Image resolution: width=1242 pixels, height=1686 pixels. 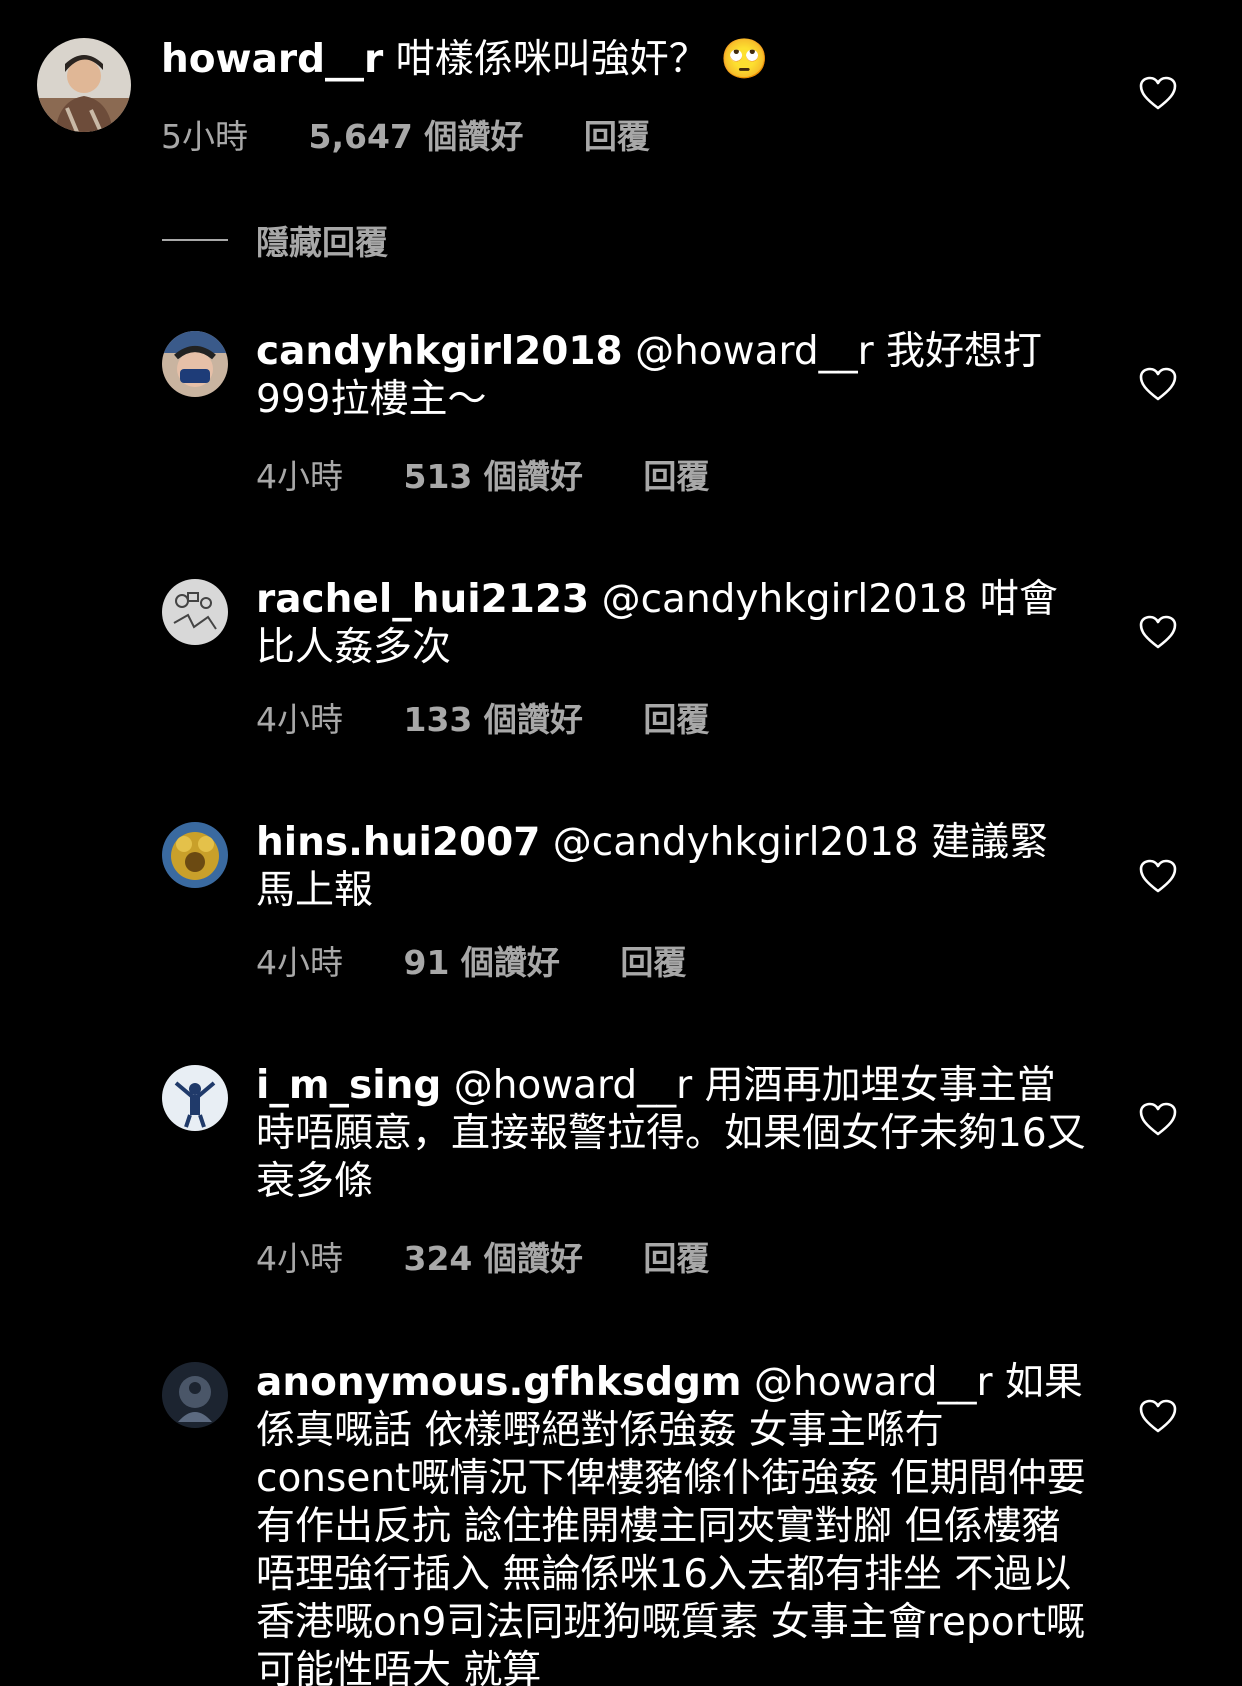 I want to click on comment-meta: 4小時 91 個讚好 回覆, so click(x=471, y=960).